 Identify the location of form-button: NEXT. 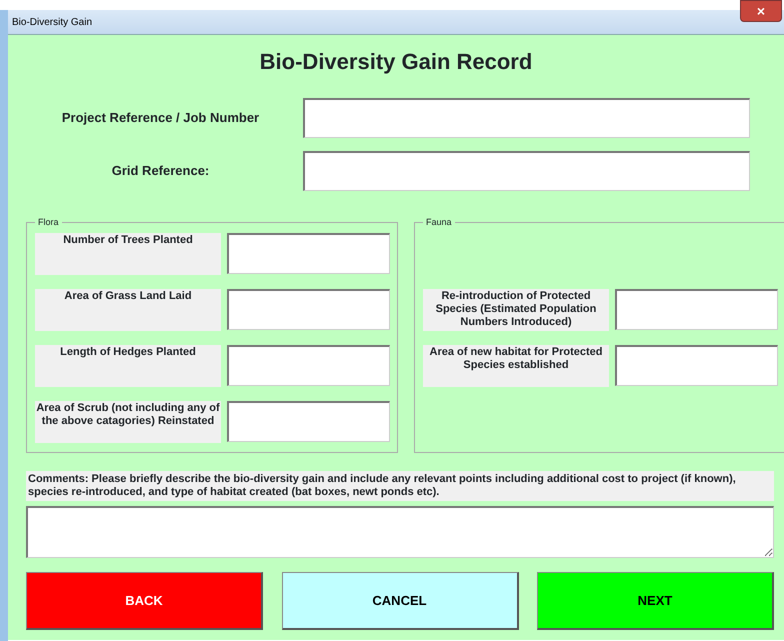
(655, 601).